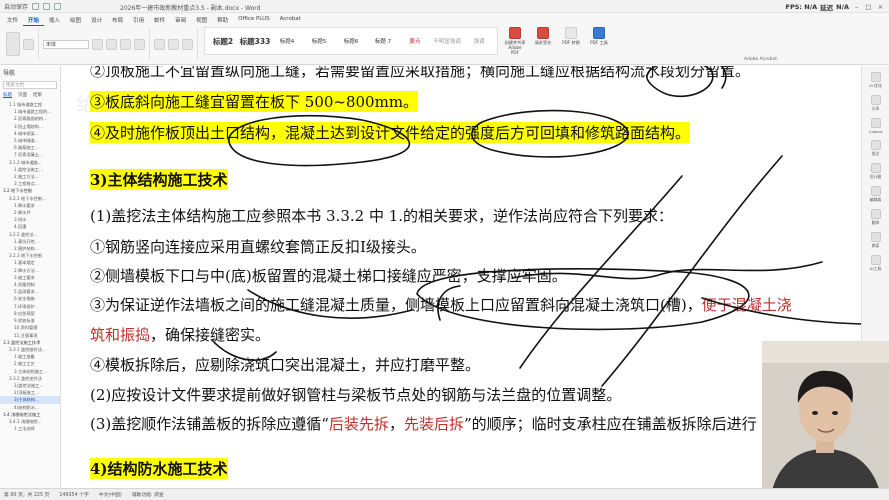  I want to click on style-preset: 强调, so click(479, 41).